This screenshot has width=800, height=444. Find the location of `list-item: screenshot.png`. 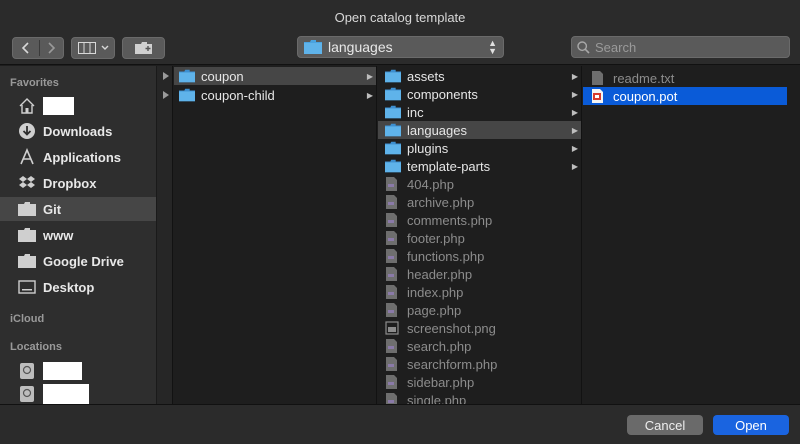

list-item: screenshot.png is located at coordinates (479, 328).